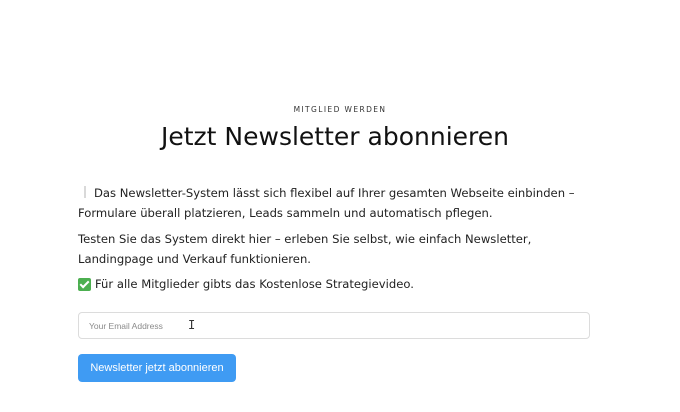 Image resolution: width=680 pixels, height=412 pixels. What do you see at coordinates (157, 368) in the screenshot?
I see `subscribe-button: Newsletter jetzt abonnieren` at bounding box center [157, 368].